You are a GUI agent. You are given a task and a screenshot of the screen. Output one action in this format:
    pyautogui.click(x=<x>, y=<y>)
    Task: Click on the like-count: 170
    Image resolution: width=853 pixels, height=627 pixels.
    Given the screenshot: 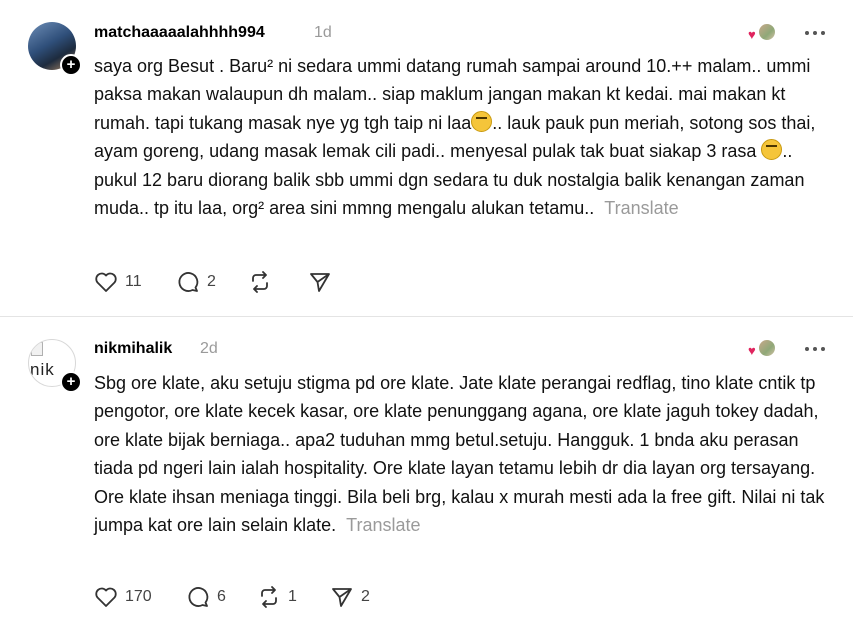 What is the action you would take?
    pyautogui.click(x=138, y=596)
    